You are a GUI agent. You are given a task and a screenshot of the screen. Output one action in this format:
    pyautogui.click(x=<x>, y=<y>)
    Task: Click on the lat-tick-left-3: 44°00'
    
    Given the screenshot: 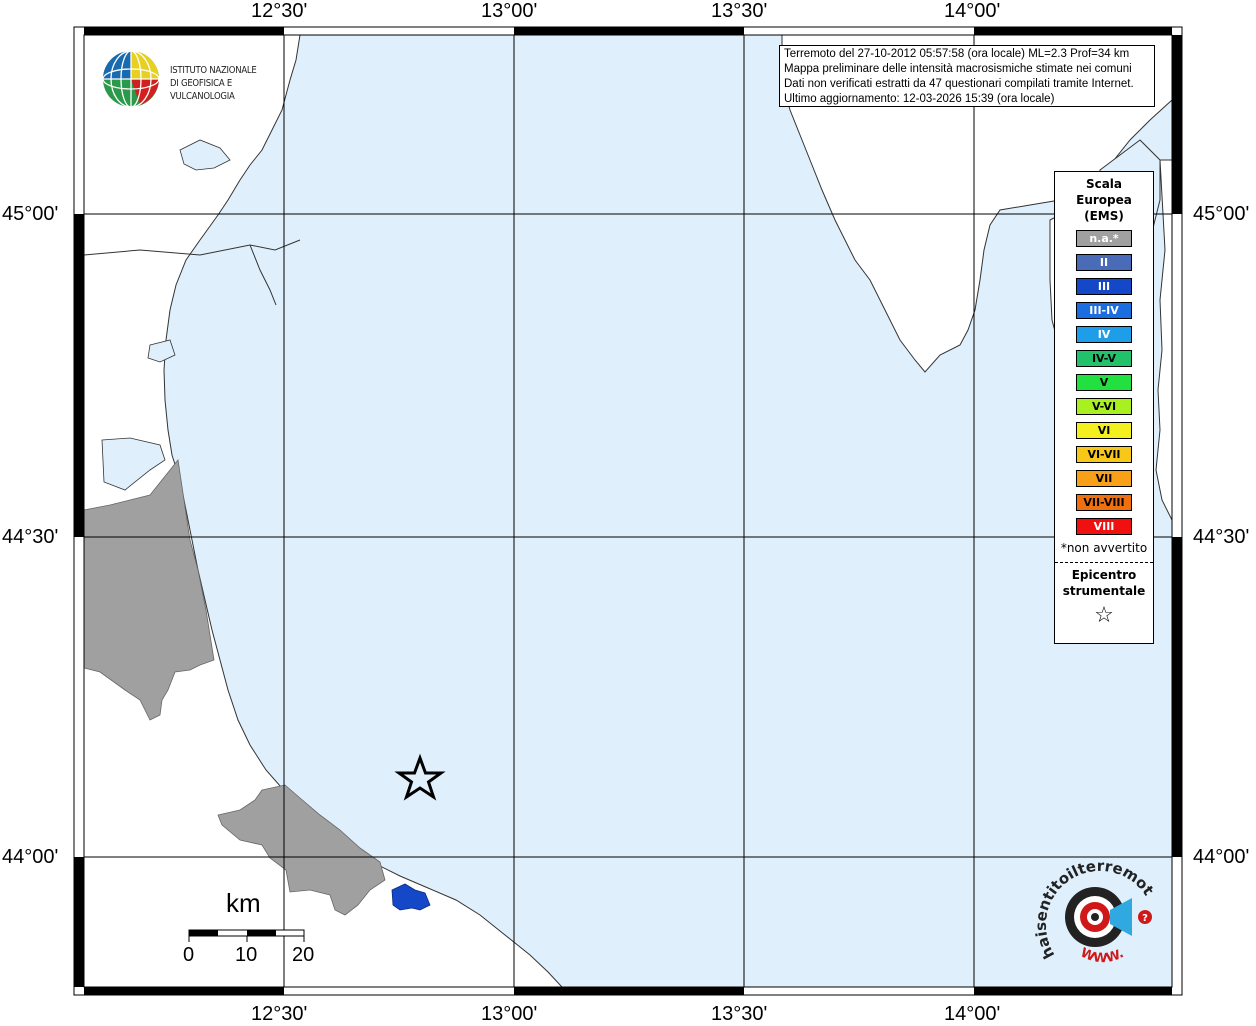 What is the action you would take?
    pyautogui.click(x=30, y=857)
    